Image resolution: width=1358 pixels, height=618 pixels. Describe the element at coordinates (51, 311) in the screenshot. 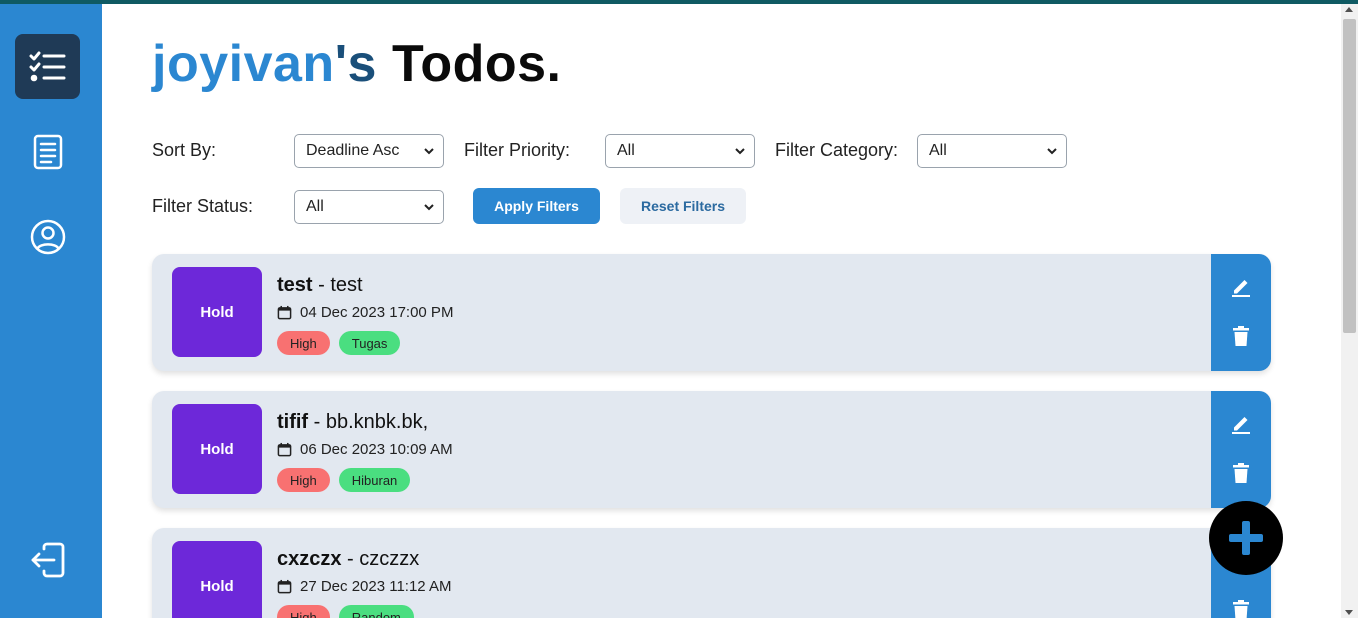

I see `sidebar` at that location.